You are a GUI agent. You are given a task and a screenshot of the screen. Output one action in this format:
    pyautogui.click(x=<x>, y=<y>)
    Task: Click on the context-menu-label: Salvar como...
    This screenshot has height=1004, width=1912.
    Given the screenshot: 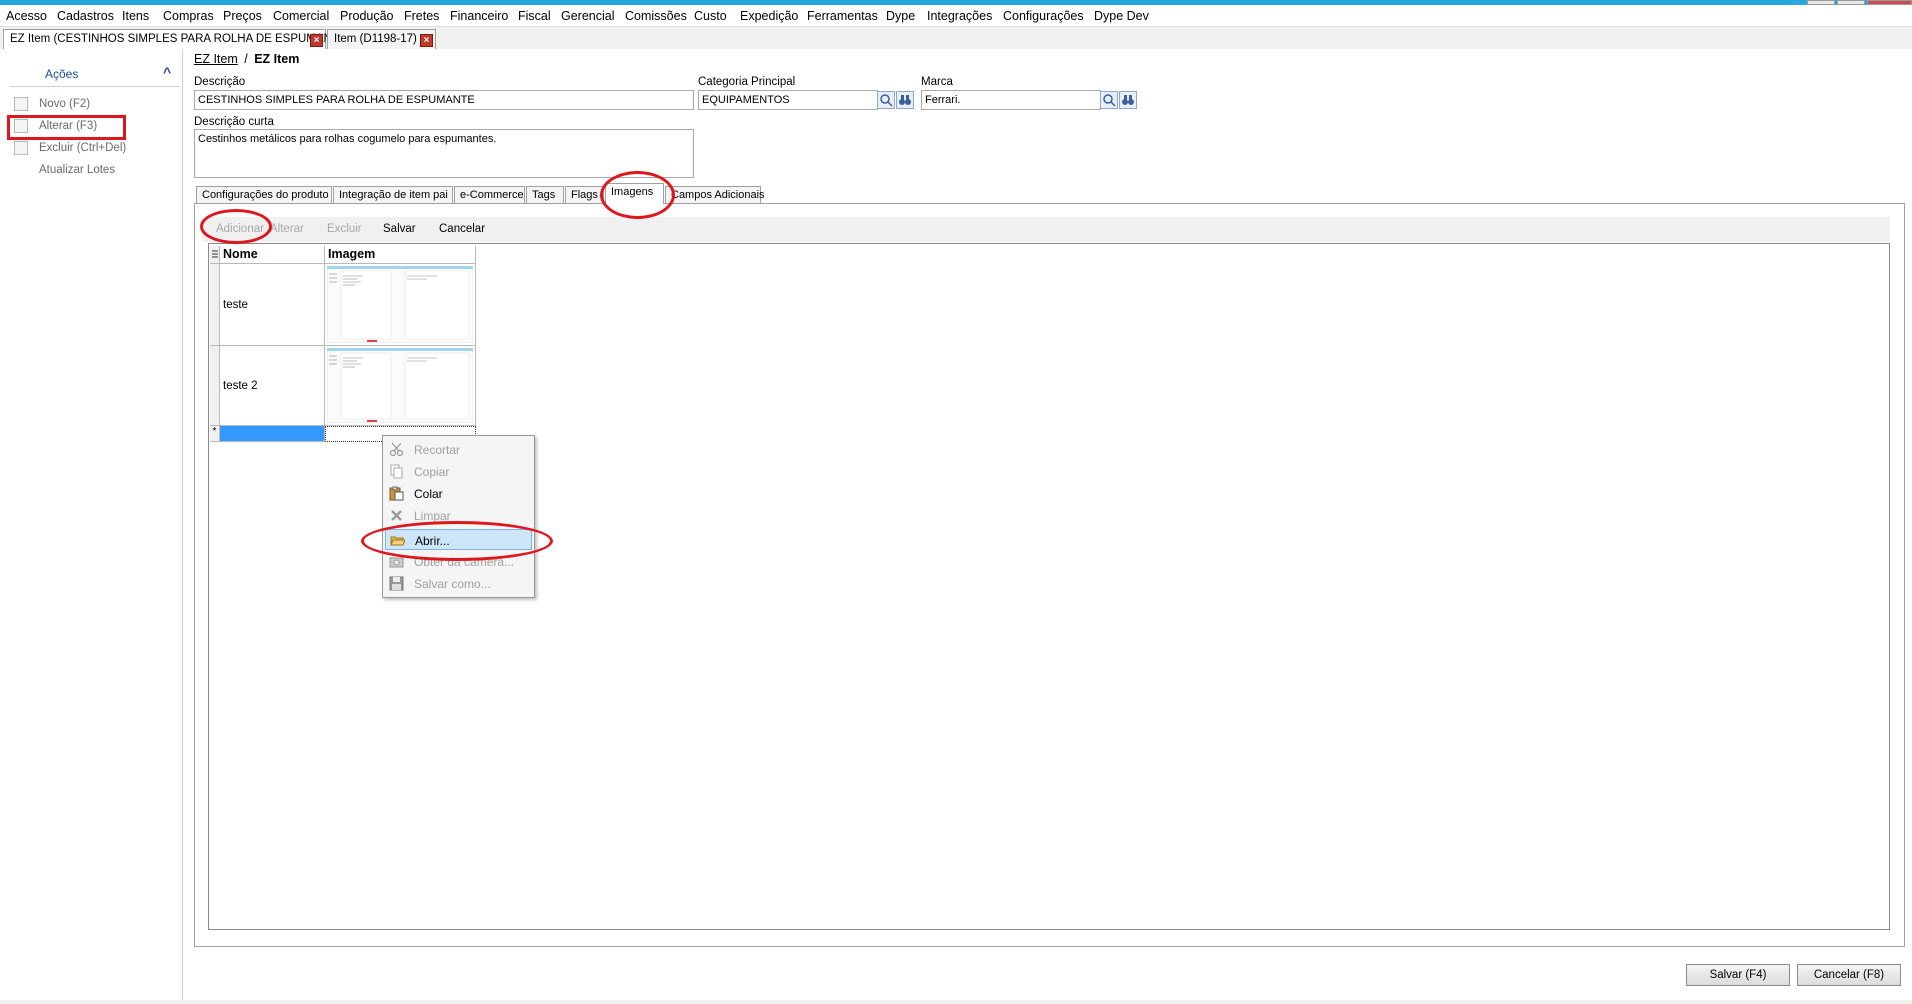 What is the action you would take?
    pyautogui.click(x=452, y=584)
    